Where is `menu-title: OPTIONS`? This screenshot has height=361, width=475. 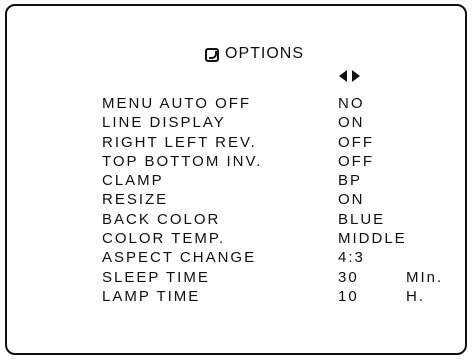
menu-title: OPTIONS is located at coordinates (265, 53).